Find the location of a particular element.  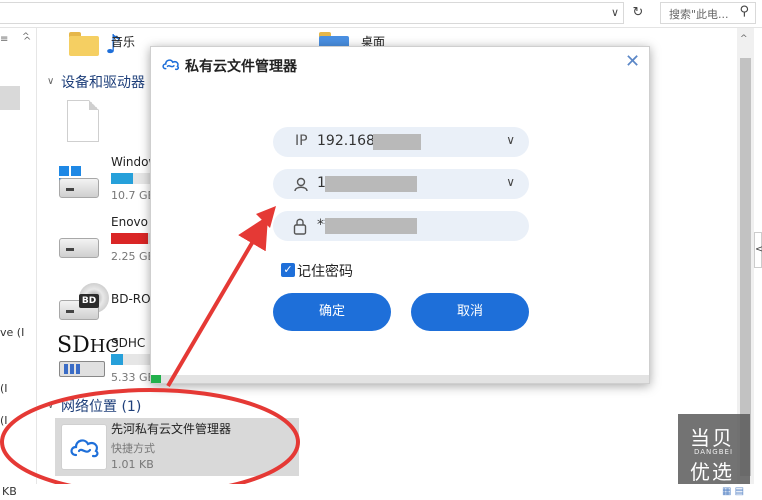

username-field: 1 ∨ is located at coordinates (401, 184).